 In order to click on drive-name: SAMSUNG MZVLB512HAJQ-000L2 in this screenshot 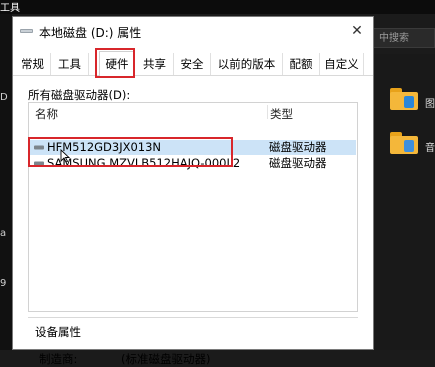, I will do `click(144, 163)`.